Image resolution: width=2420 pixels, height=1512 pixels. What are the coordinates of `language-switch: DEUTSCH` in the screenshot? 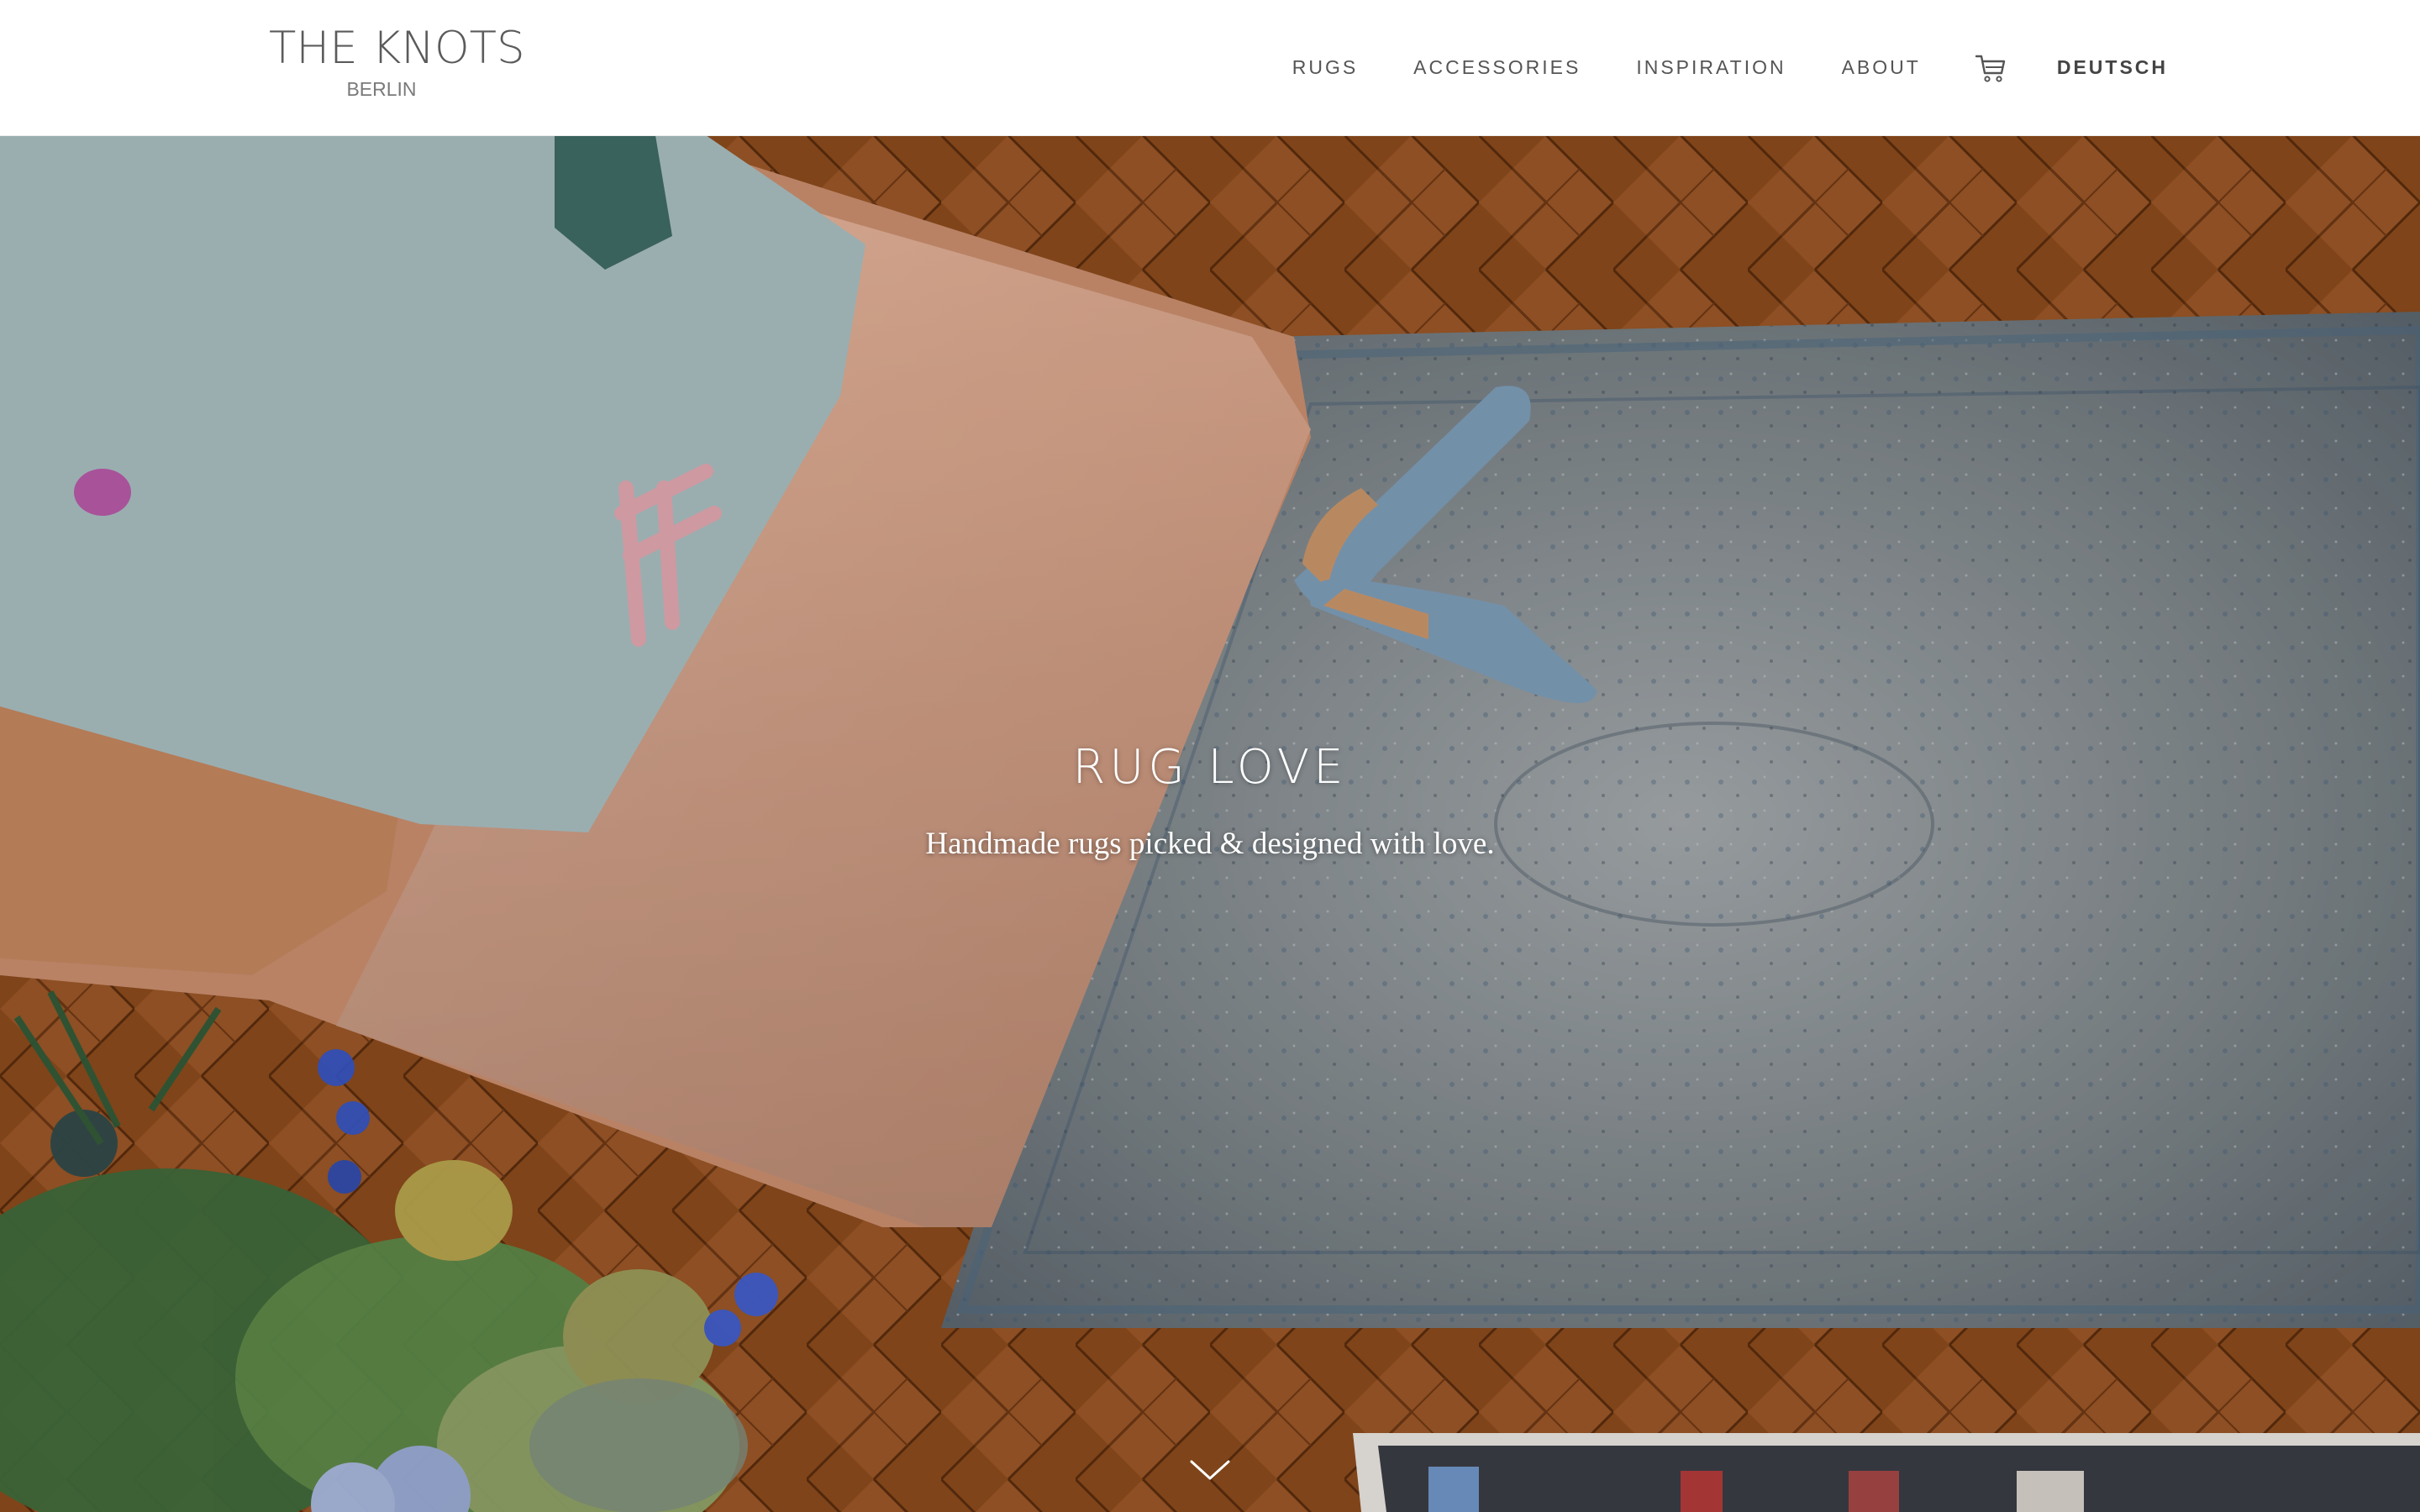 It's located at (2112, 67).